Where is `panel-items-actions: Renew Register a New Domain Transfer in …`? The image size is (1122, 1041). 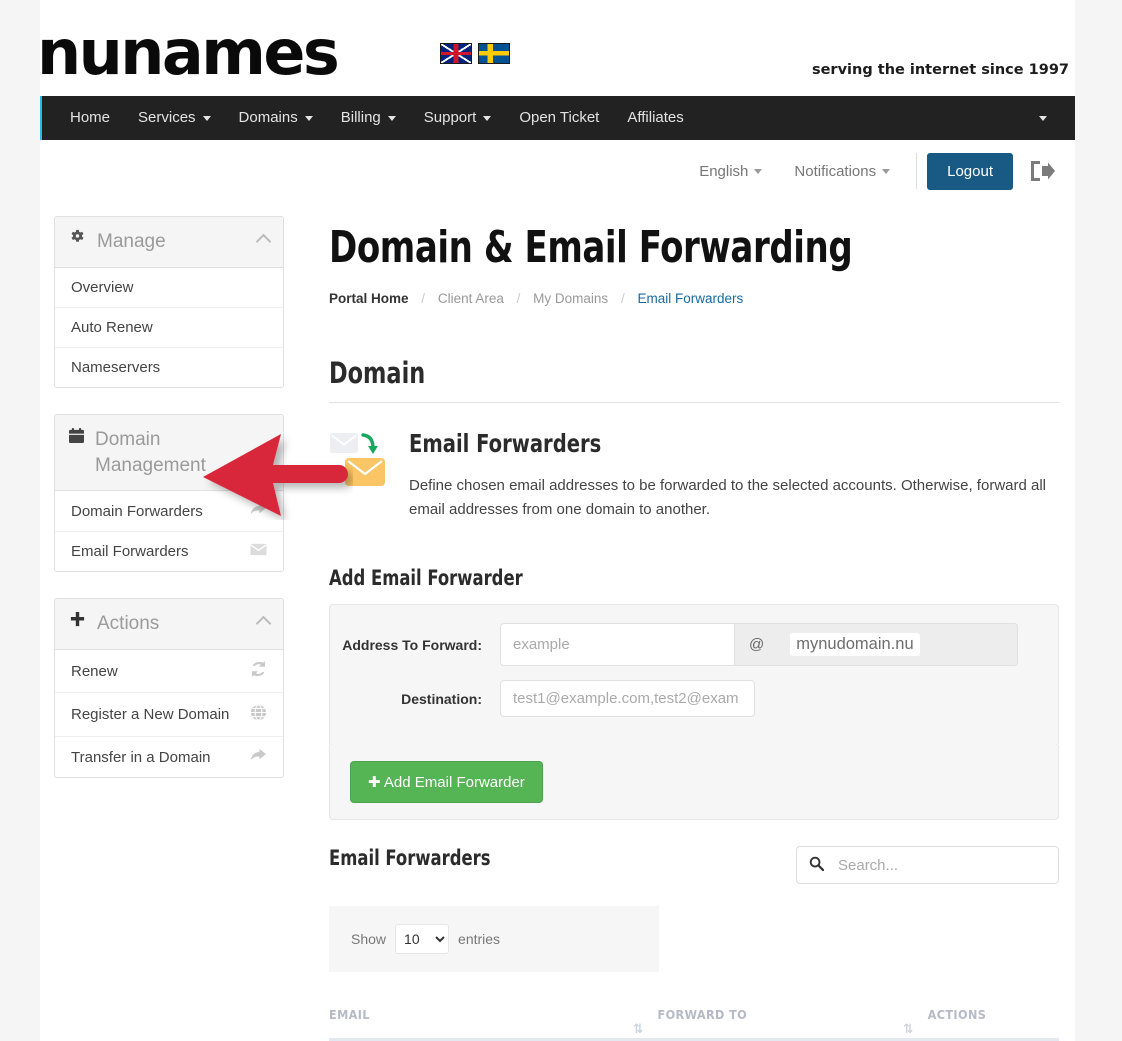 panel-items-actions: Renew Register a New Domain Transfer in … is located at coordinates (169, 713).